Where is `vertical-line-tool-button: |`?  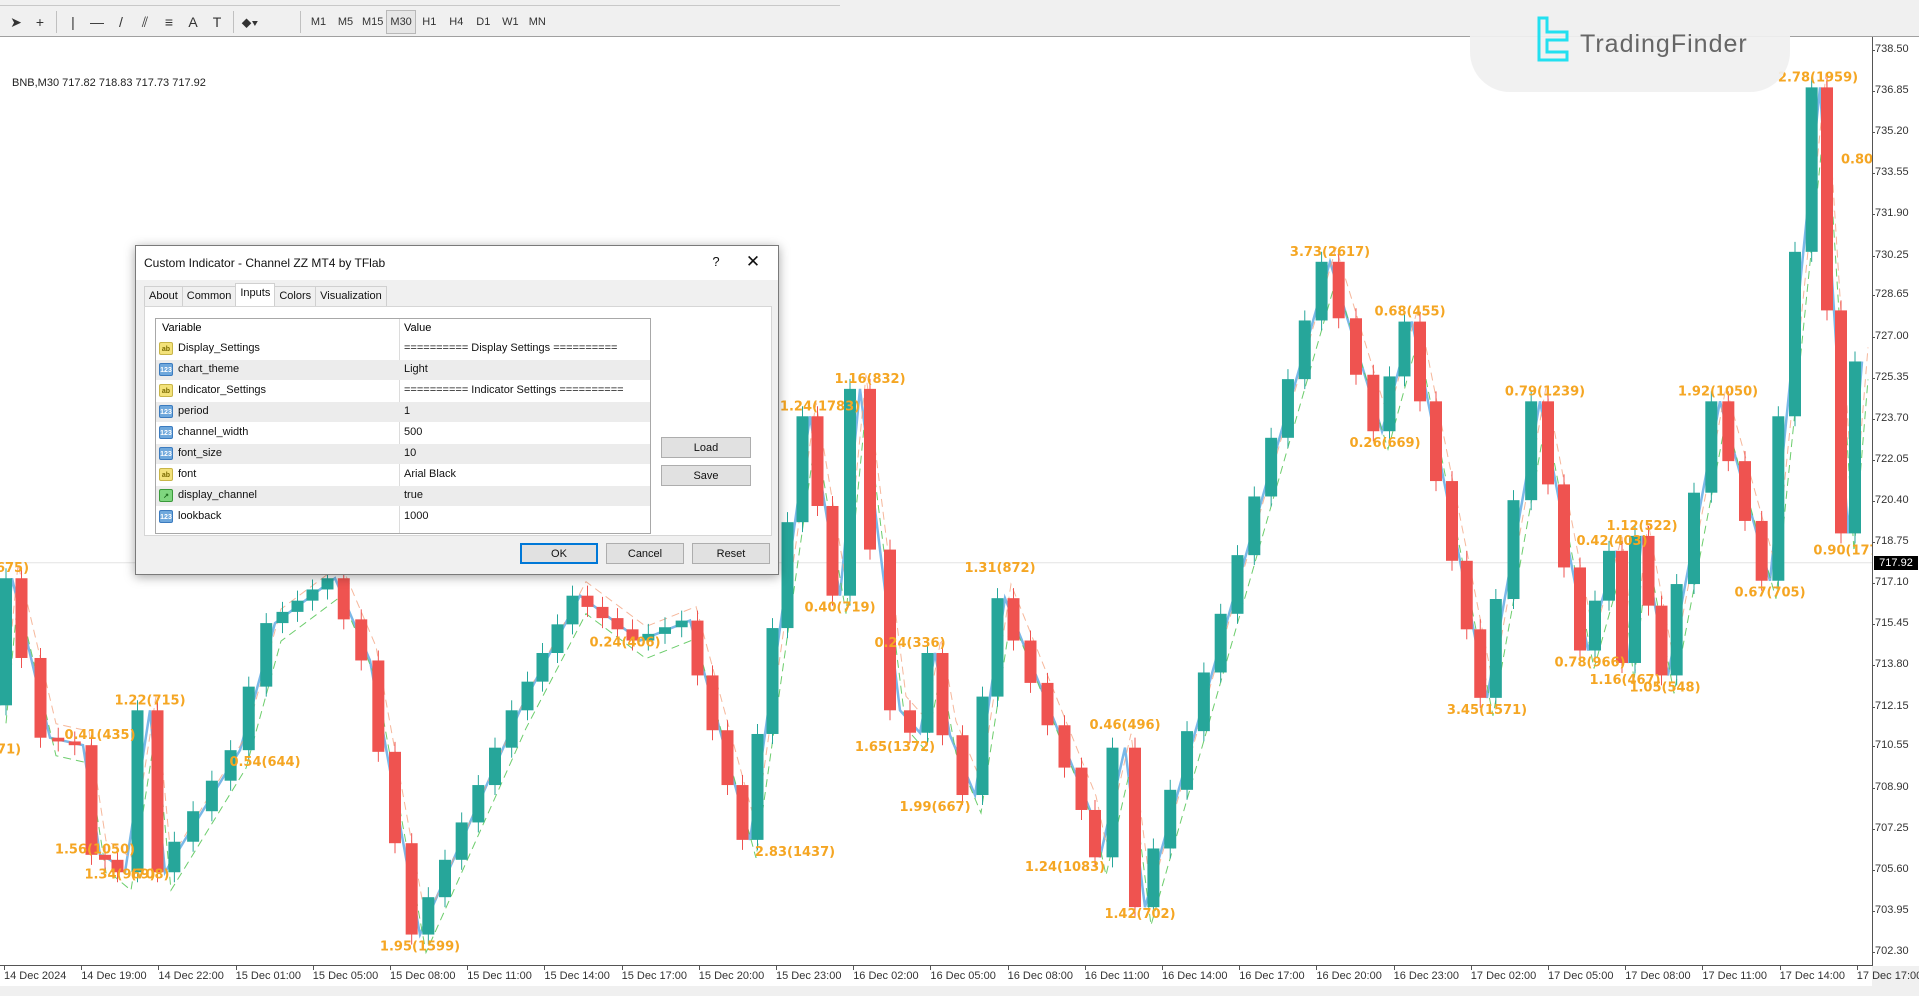 vertical-line-tool-button: | is located at coordinates (73, 22).